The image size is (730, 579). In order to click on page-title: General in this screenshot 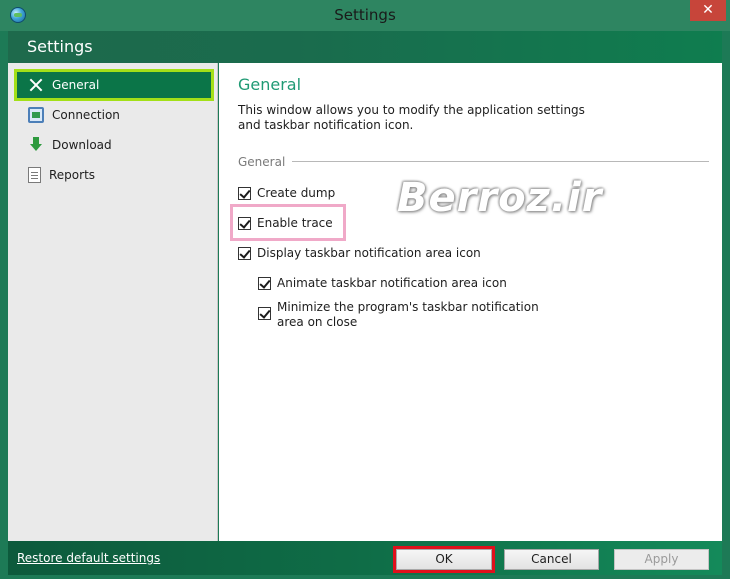, I will do `click(270, 84)`.